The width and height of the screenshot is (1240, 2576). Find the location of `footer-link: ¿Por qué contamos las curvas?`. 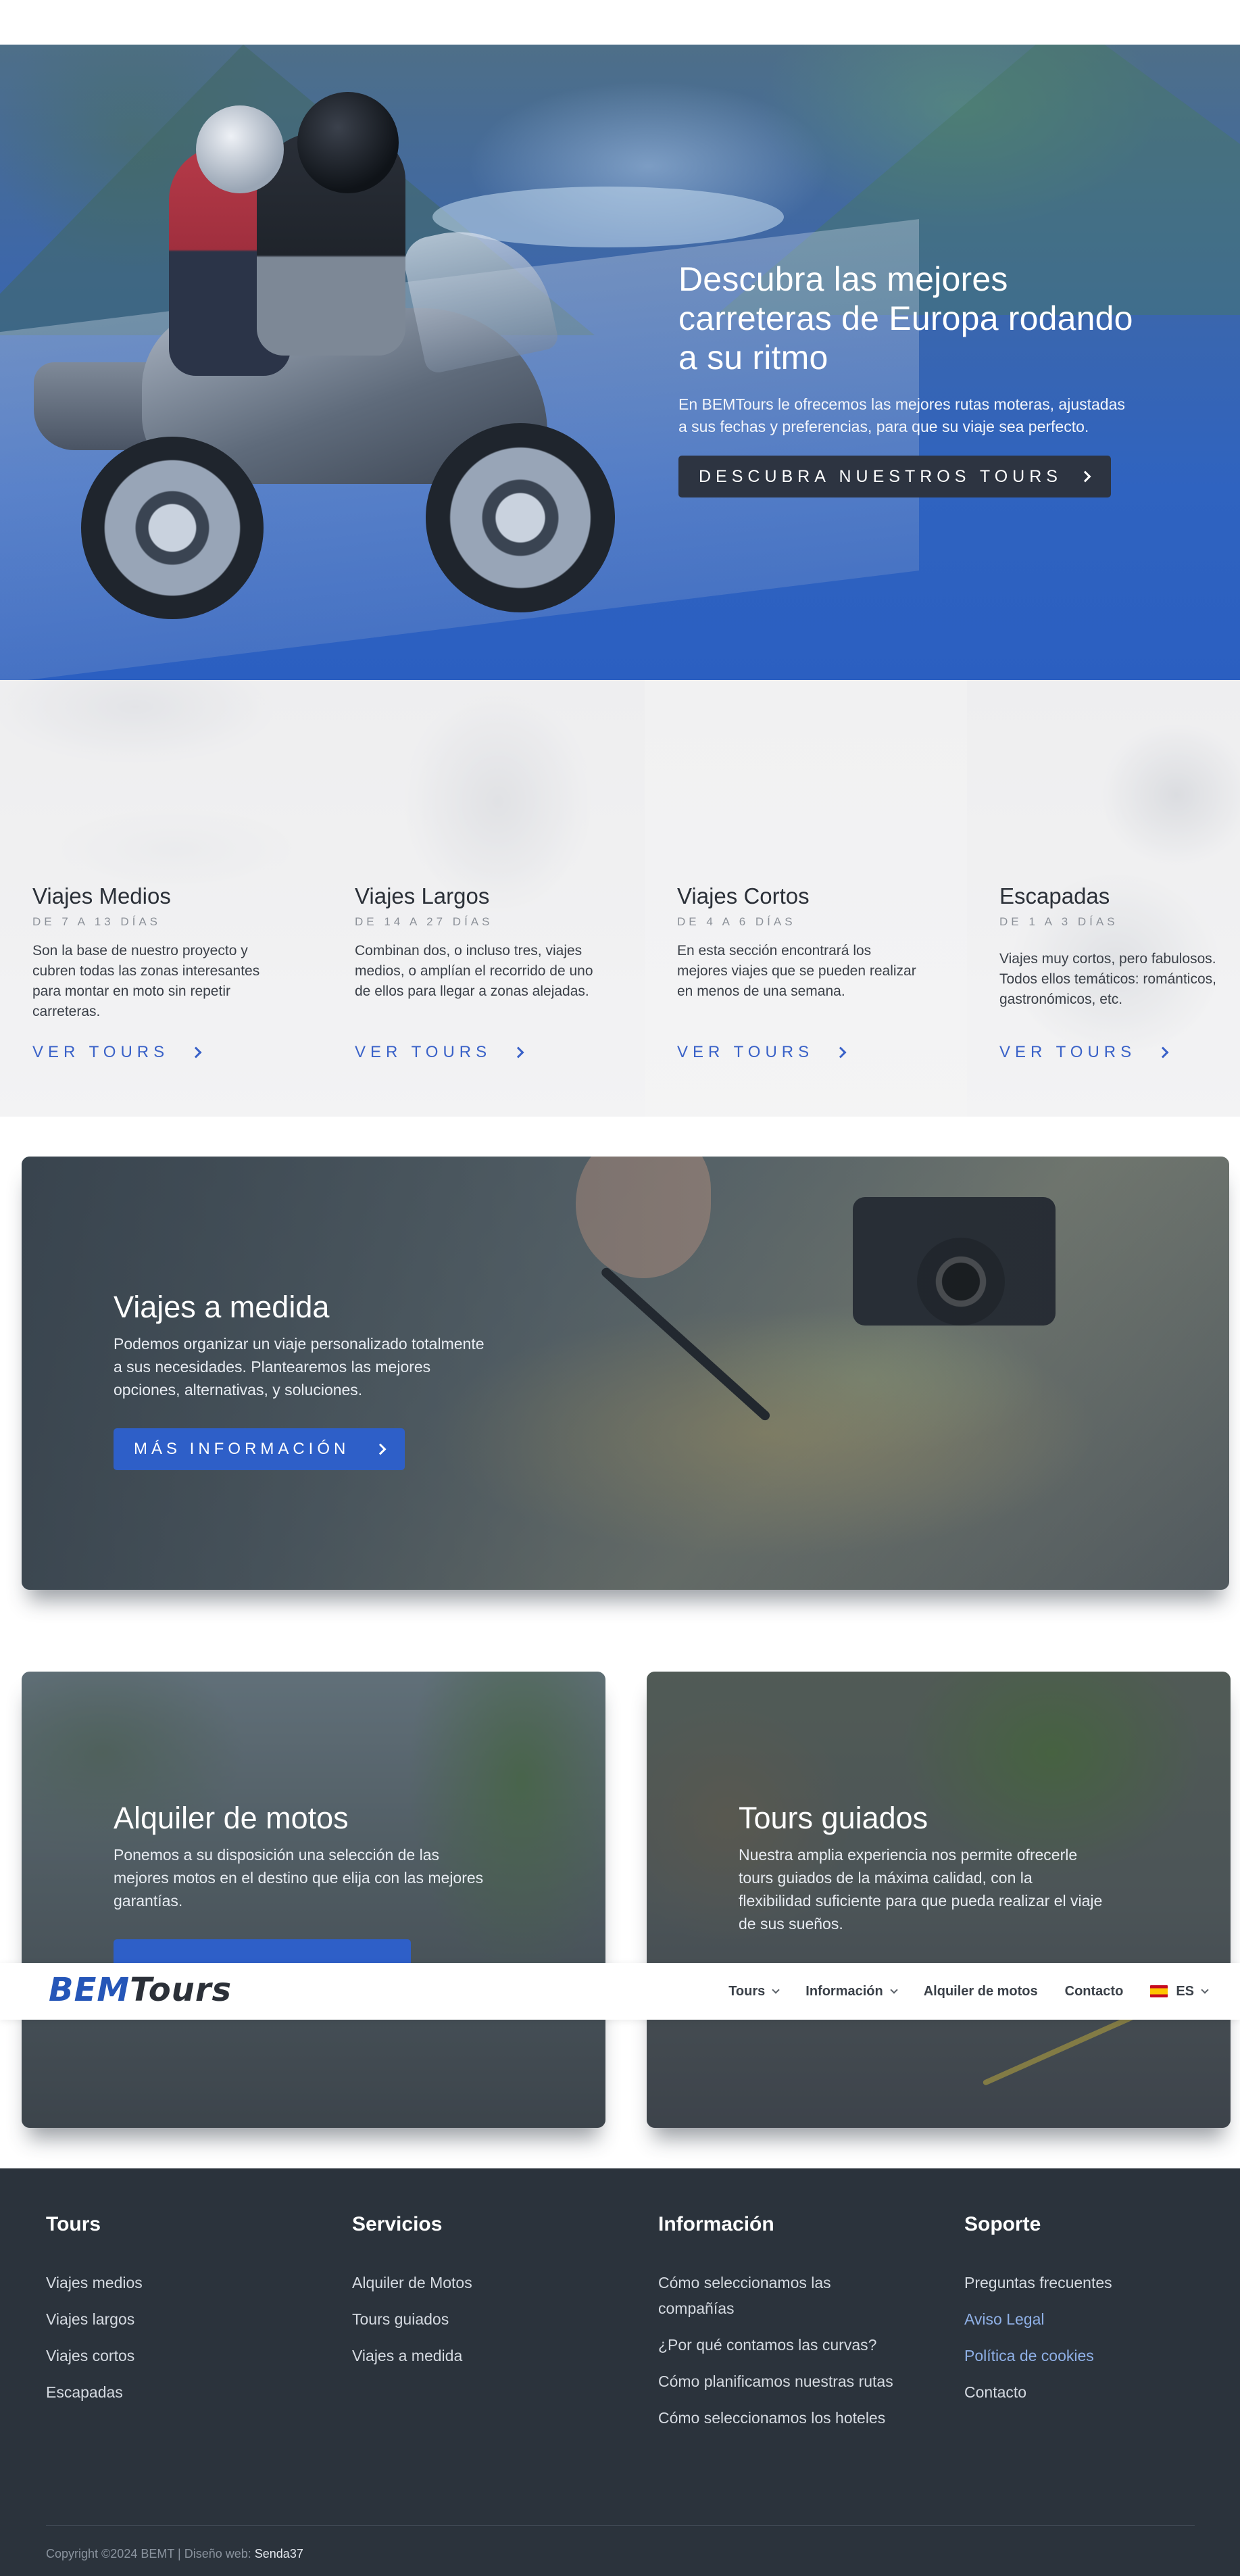

footer-link: ¿Por qué contamos las curvas? is located at coordinates (779, 2345).